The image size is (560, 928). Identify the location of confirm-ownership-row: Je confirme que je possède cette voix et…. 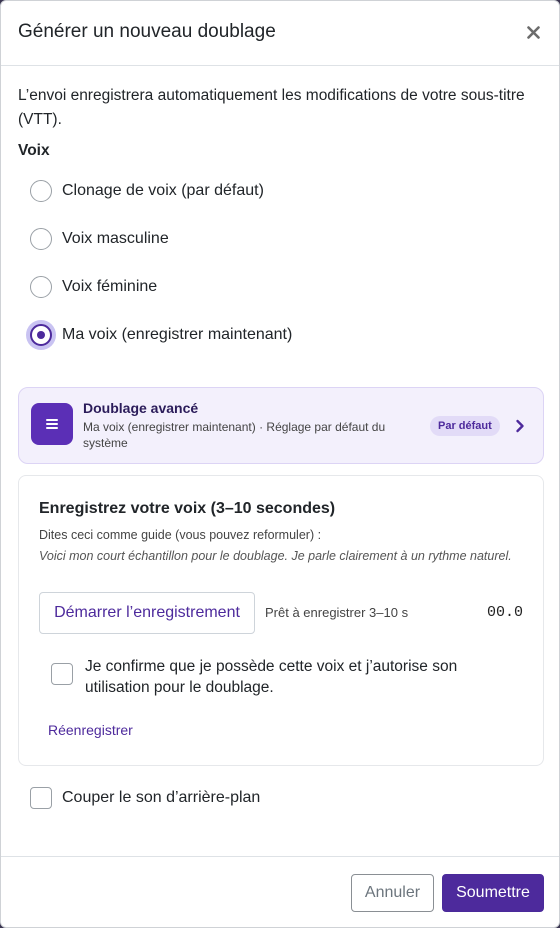
(286, 677).